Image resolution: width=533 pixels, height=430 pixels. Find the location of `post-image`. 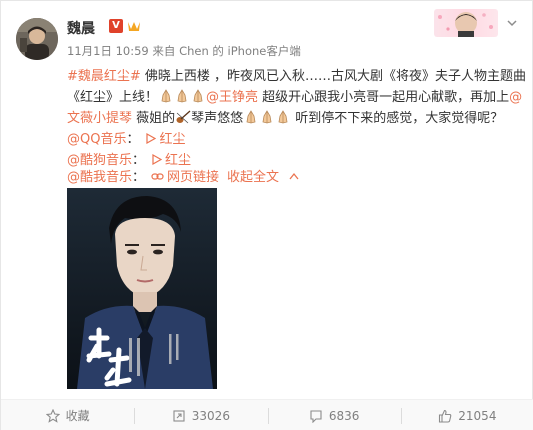

post-image is located at coordinates (142, 288).